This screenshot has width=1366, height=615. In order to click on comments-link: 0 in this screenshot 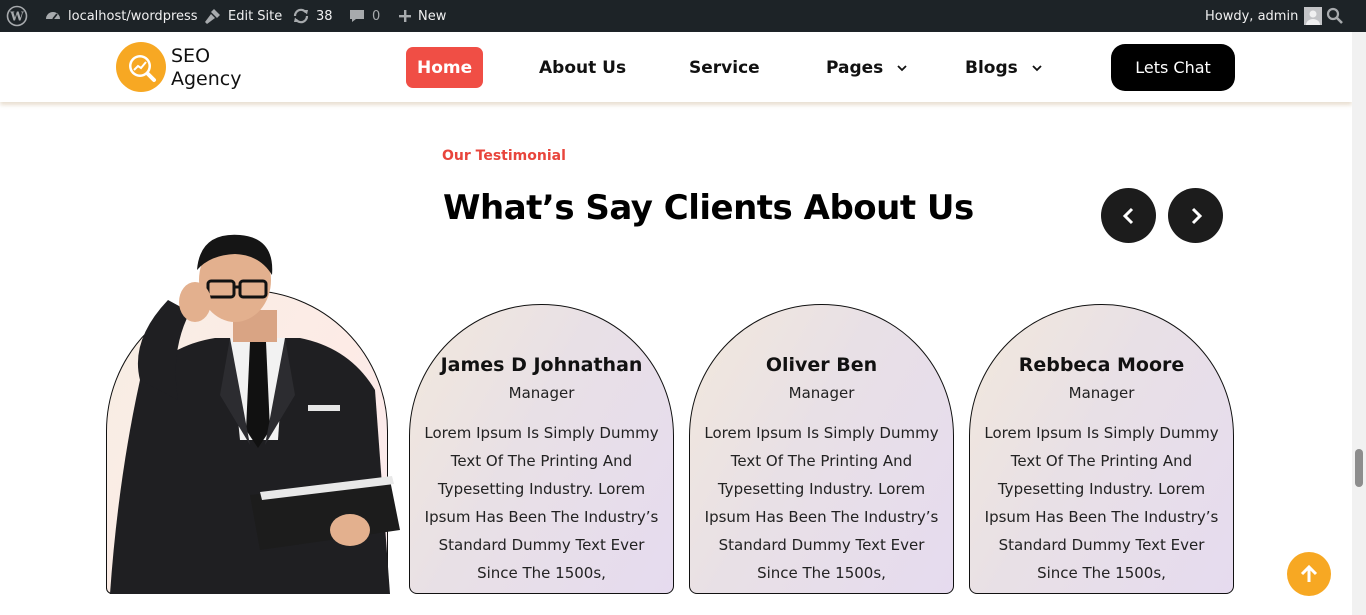, I will do `click(364, 16)`.